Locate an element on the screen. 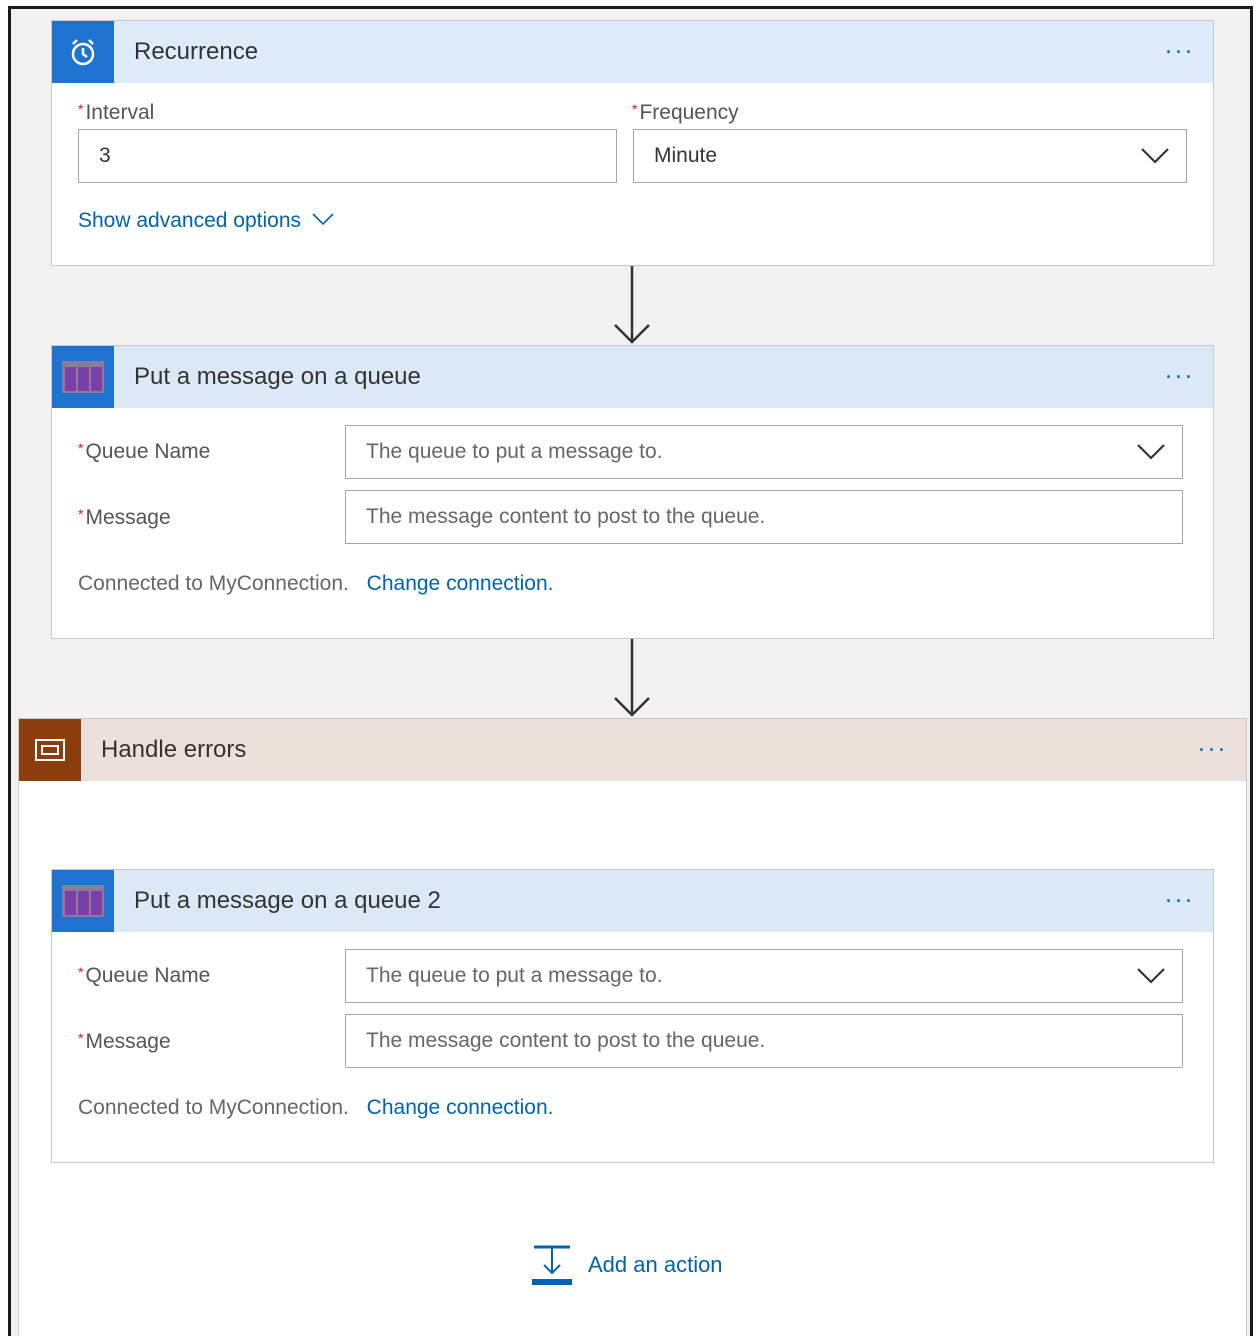 The height and width of the screenshot is (1336, 1259). interval-input: 3 is located at coordinates (347, 156).